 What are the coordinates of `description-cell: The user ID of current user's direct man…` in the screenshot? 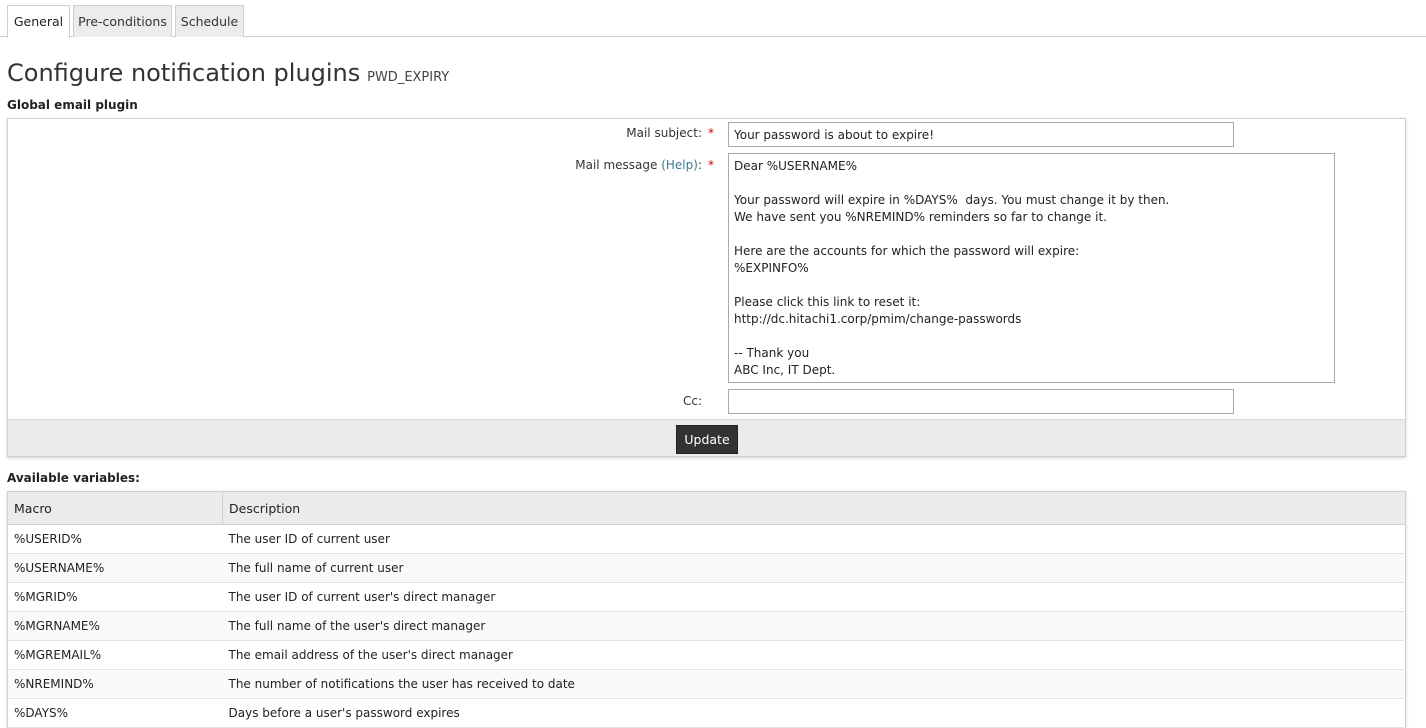 It's located at (814, 597).